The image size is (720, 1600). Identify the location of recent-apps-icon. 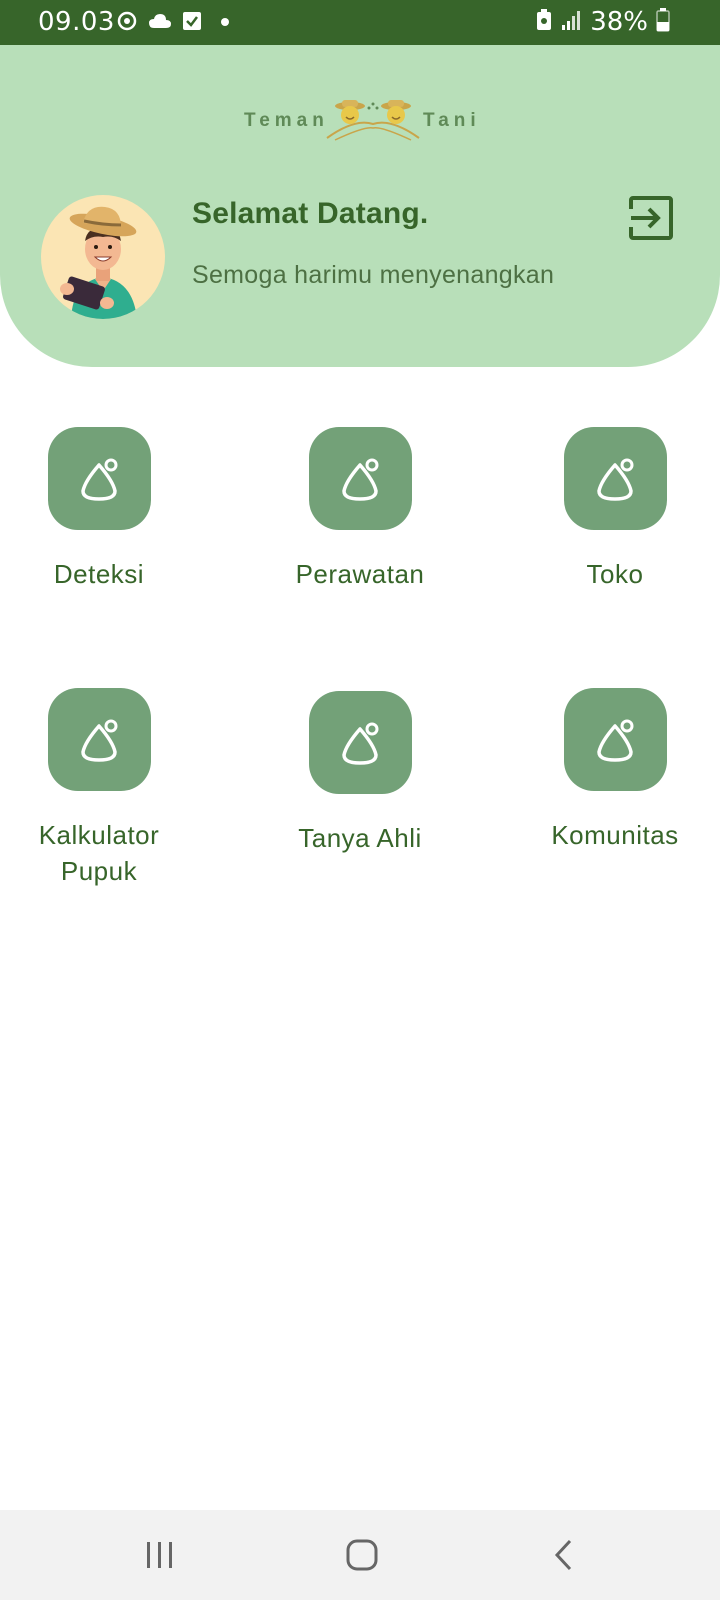
(159, 1555).